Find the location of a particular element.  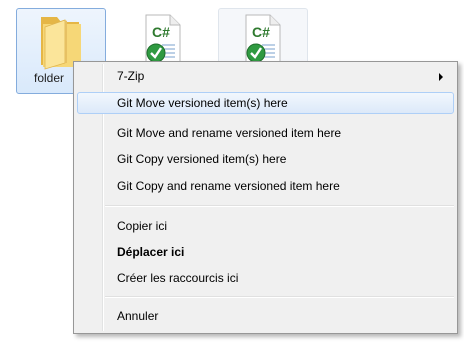

menu-item-label: Créer les raccourcis ici is located at coordinates (178, 278).